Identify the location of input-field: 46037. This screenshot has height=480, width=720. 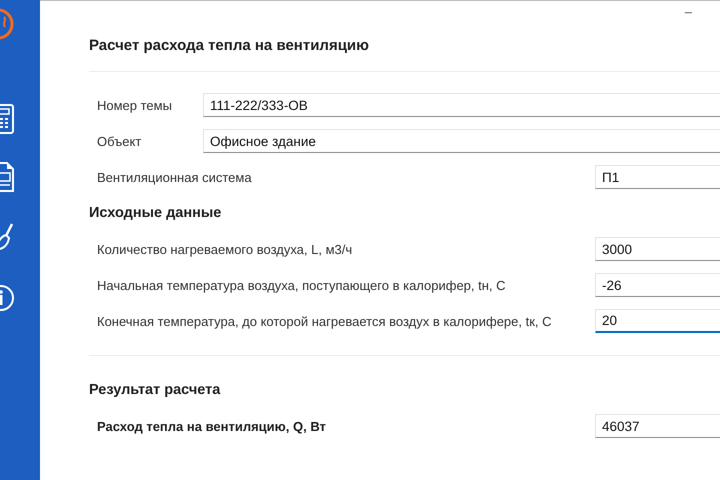
(657, 426).